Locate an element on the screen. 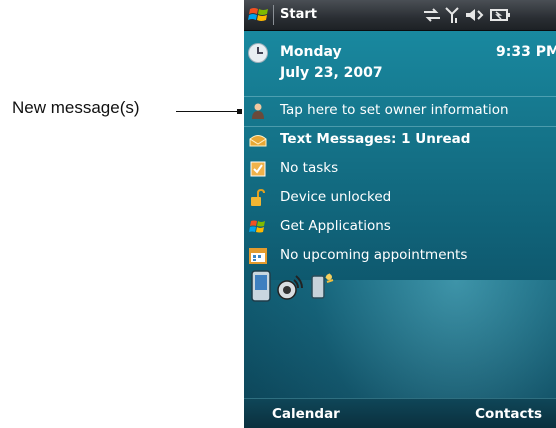 The width and height of the screenshot is (556, 428). date-label: July 23, 2007 is located at coordinates (331, 73).